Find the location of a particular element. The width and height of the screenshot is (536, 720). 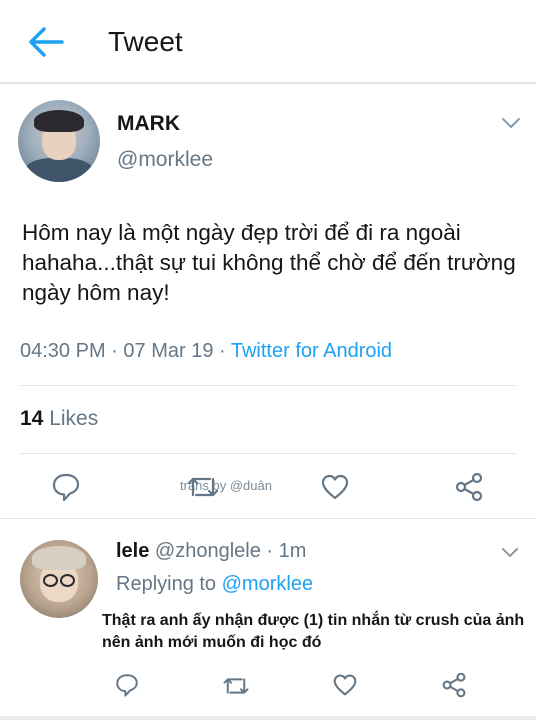

replying-to-line: Replying to @morklee is located at coordinates (214, 584).